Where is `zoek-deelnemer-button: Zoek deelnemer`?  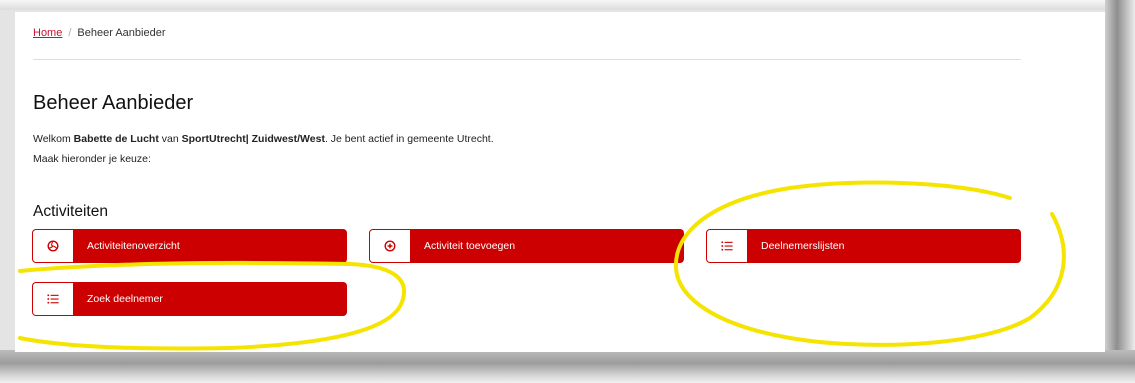
zoek-deelnemer-button: Zoek deelnemer is located at coordinates (189, 299).